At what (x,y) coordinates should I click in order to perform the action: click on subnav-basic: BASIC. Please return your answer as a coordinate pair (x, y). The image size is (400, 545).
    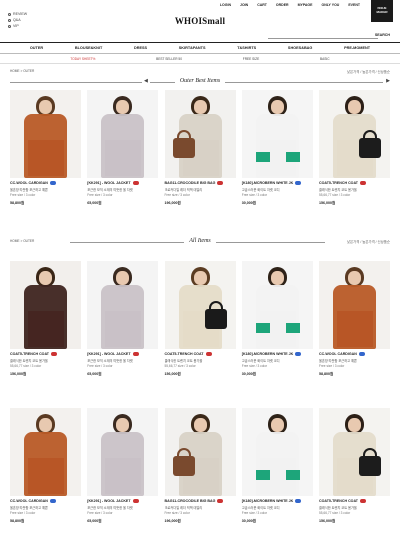
    Looking at the image, I should click on (325, 59).